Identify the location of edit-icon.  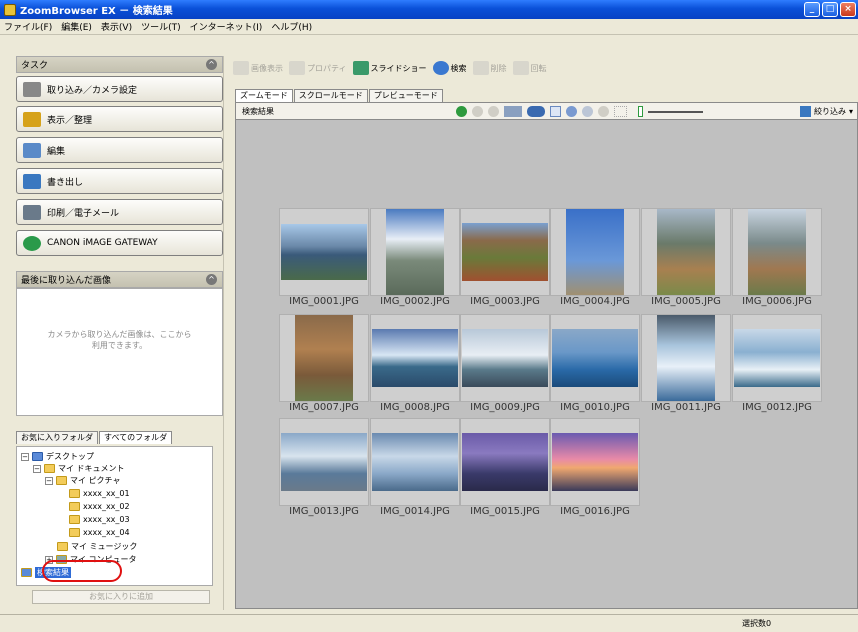
(32, 150).